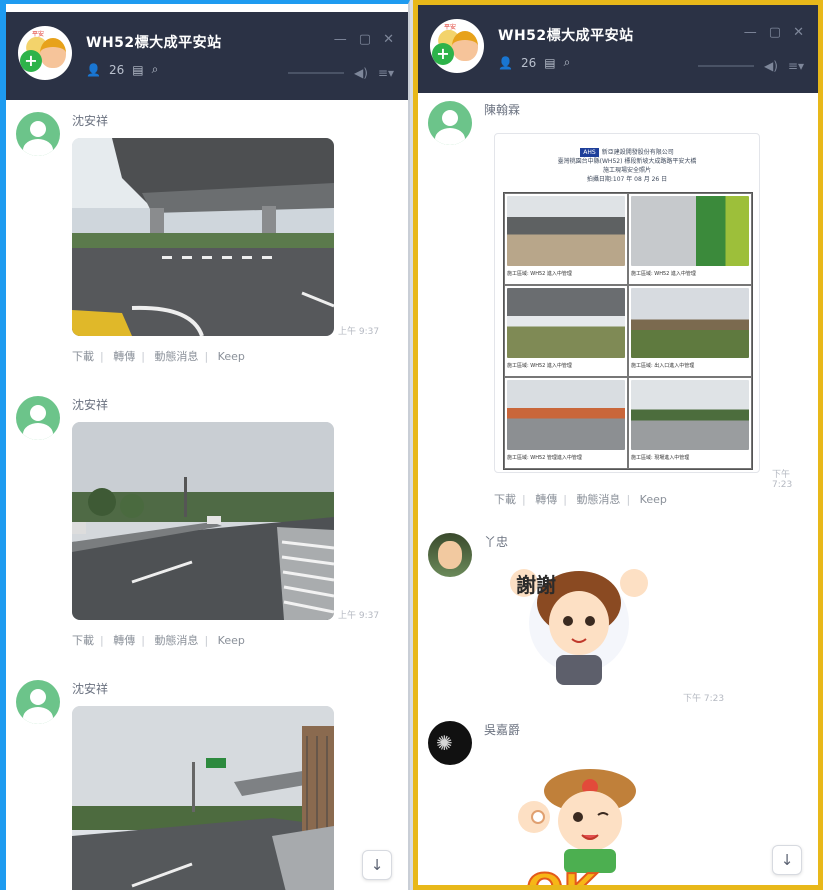  I want to click on document-line: 施工現場安全照片, so click(626, 170).